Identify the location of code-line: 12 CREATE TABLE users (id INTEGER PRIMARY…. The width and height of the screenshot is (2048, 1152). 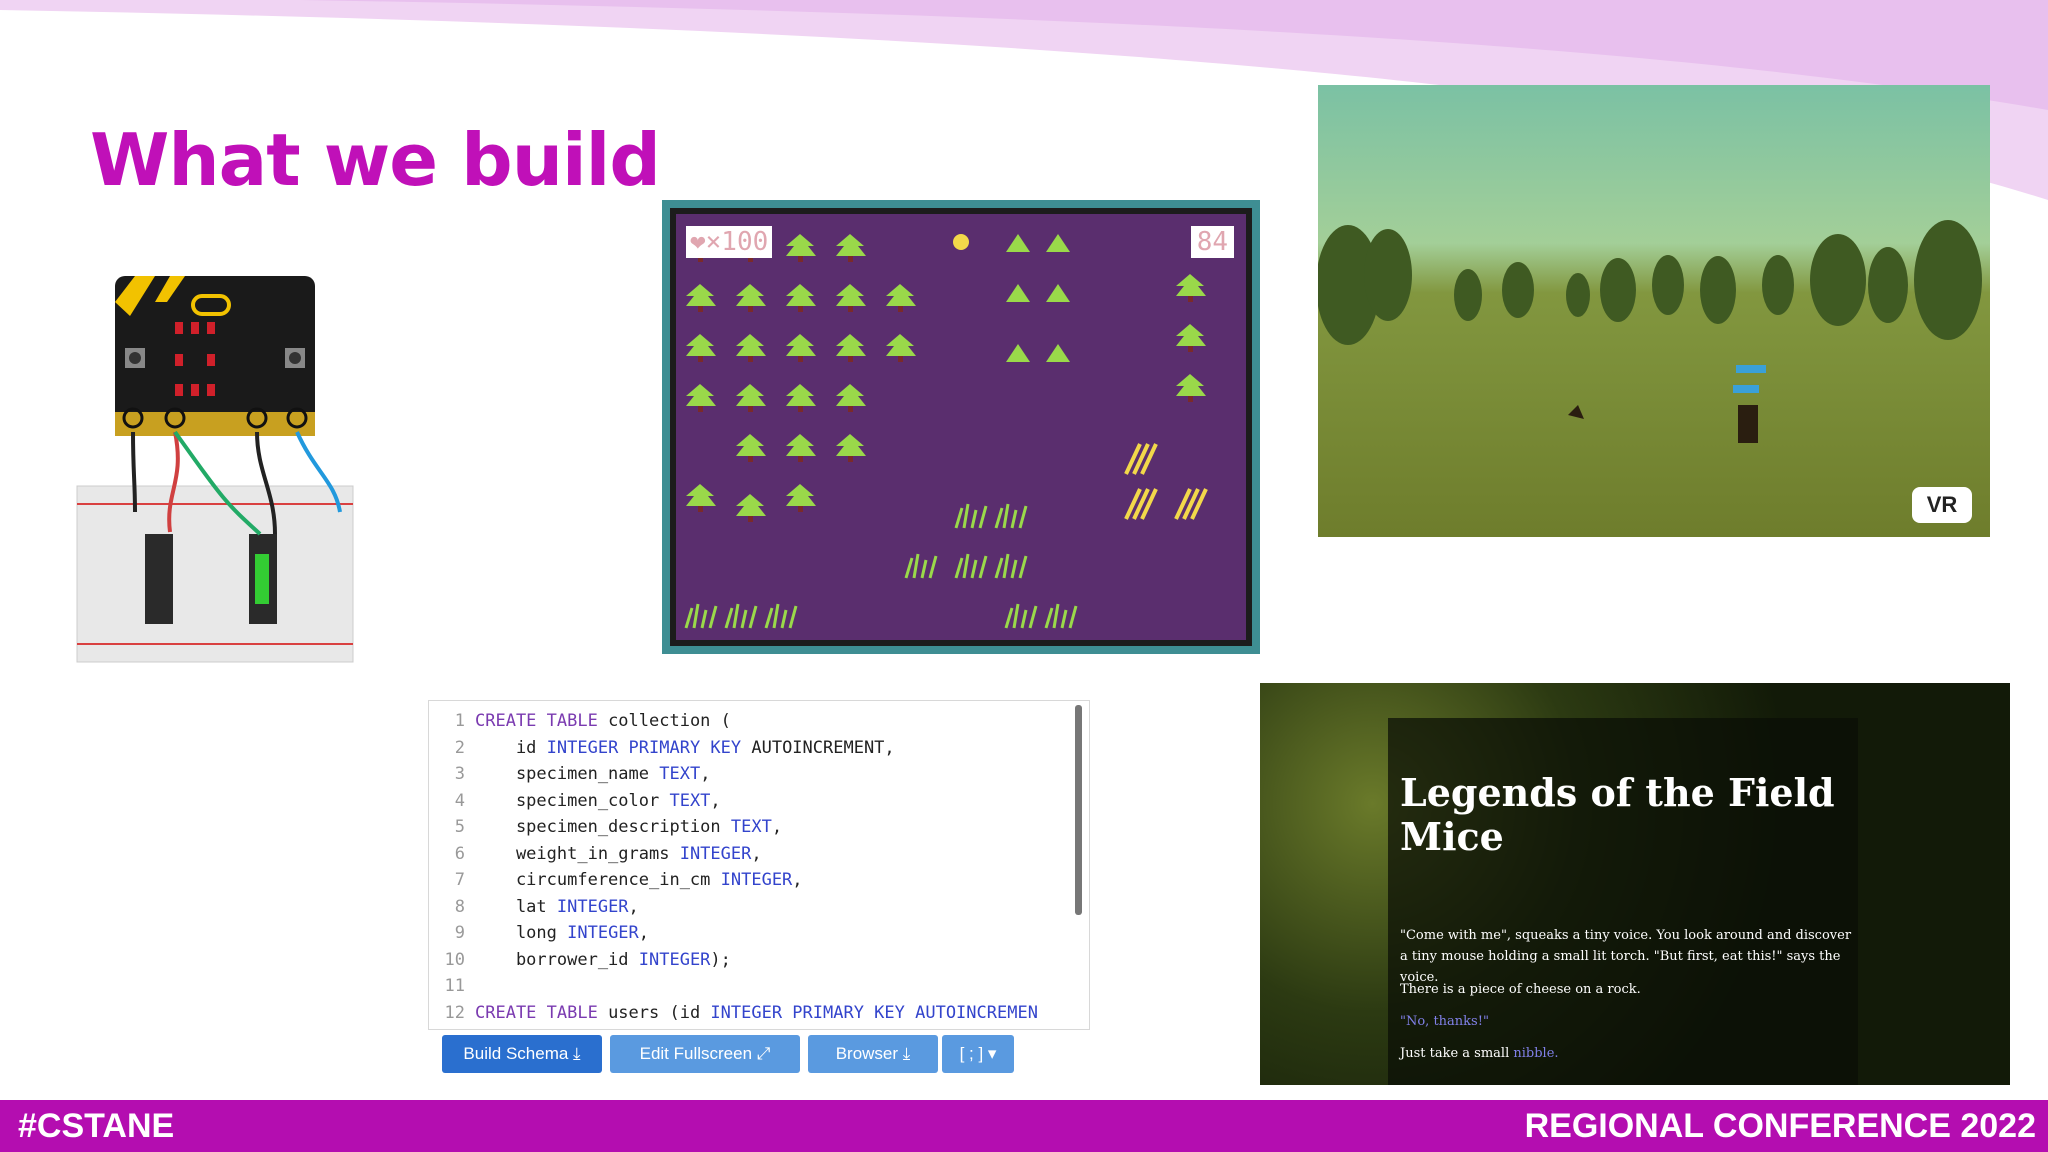
(733, 1013).